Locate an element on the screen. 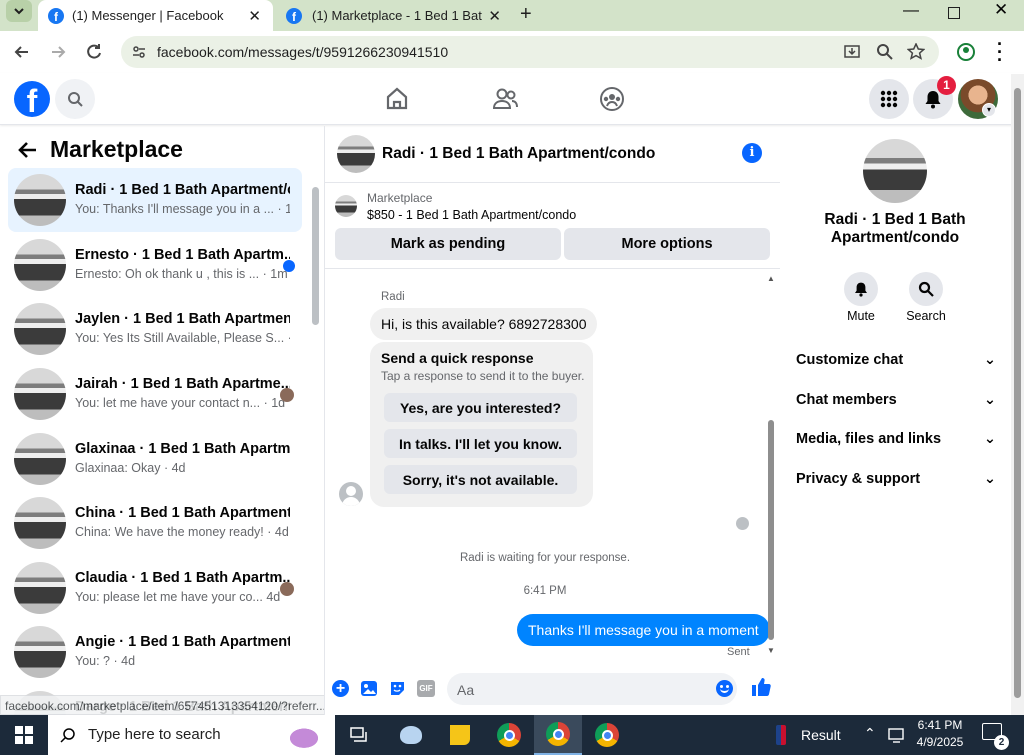 This screenshot has width=1024, height=755. chat-scroll-down: ▼ is located at coordinates (771, 650).